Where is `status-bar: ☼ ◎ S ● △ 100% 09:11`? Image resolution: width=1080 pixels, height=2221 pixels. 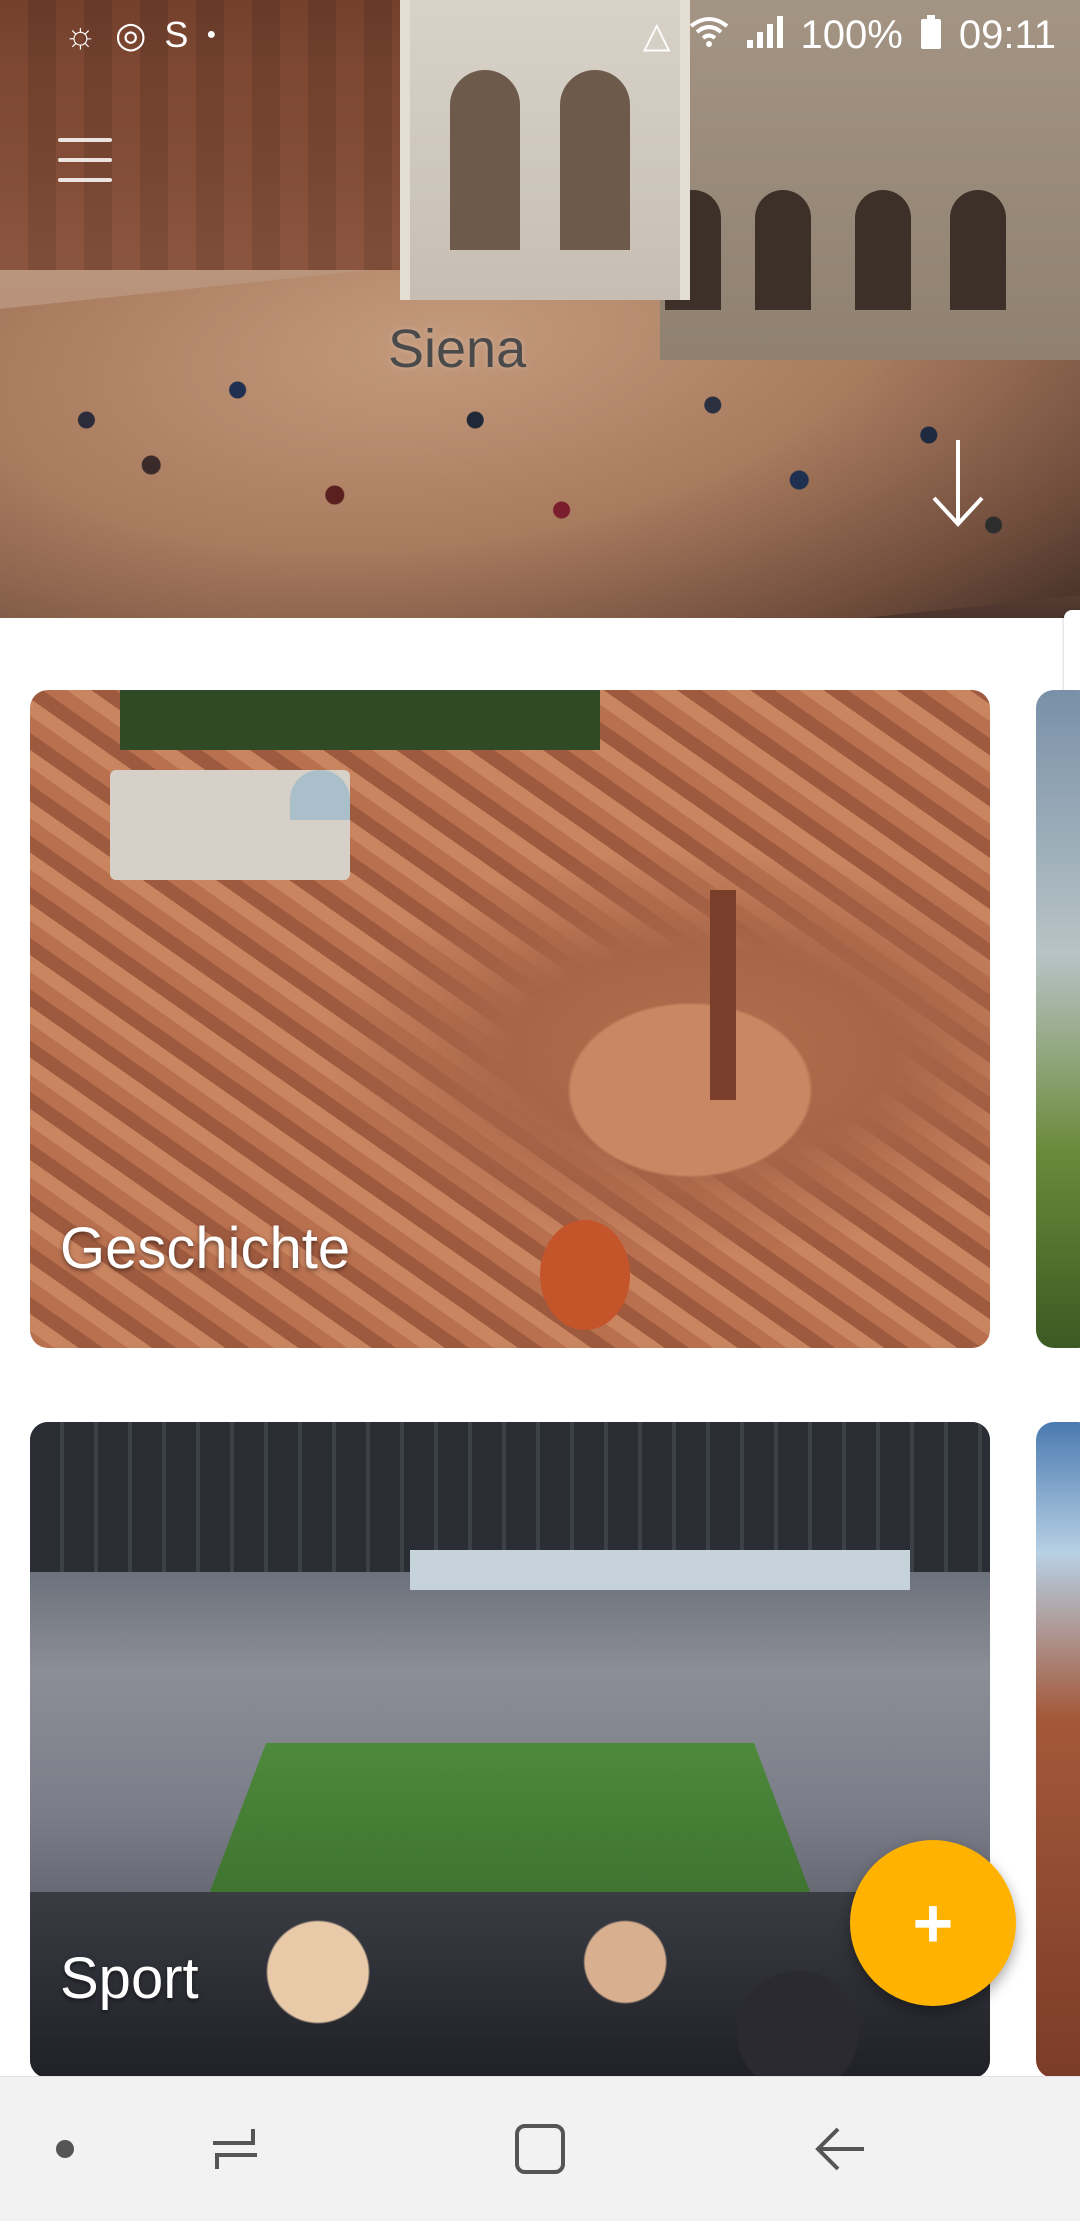
status-bar: ☼ ◎ S ● △ 100% 09:11 is located at coordinates (540, 35).